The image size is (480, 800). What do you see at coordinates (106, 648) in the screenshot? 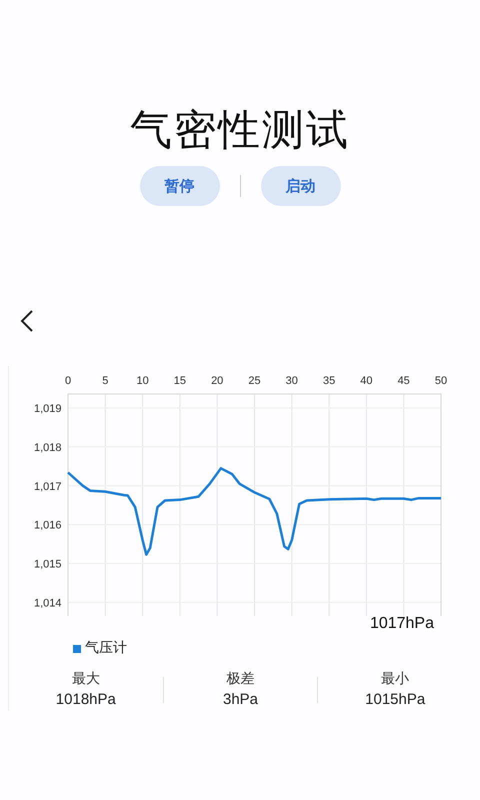
I see `legend-label: 气压计` at bounding box center [106, 648].